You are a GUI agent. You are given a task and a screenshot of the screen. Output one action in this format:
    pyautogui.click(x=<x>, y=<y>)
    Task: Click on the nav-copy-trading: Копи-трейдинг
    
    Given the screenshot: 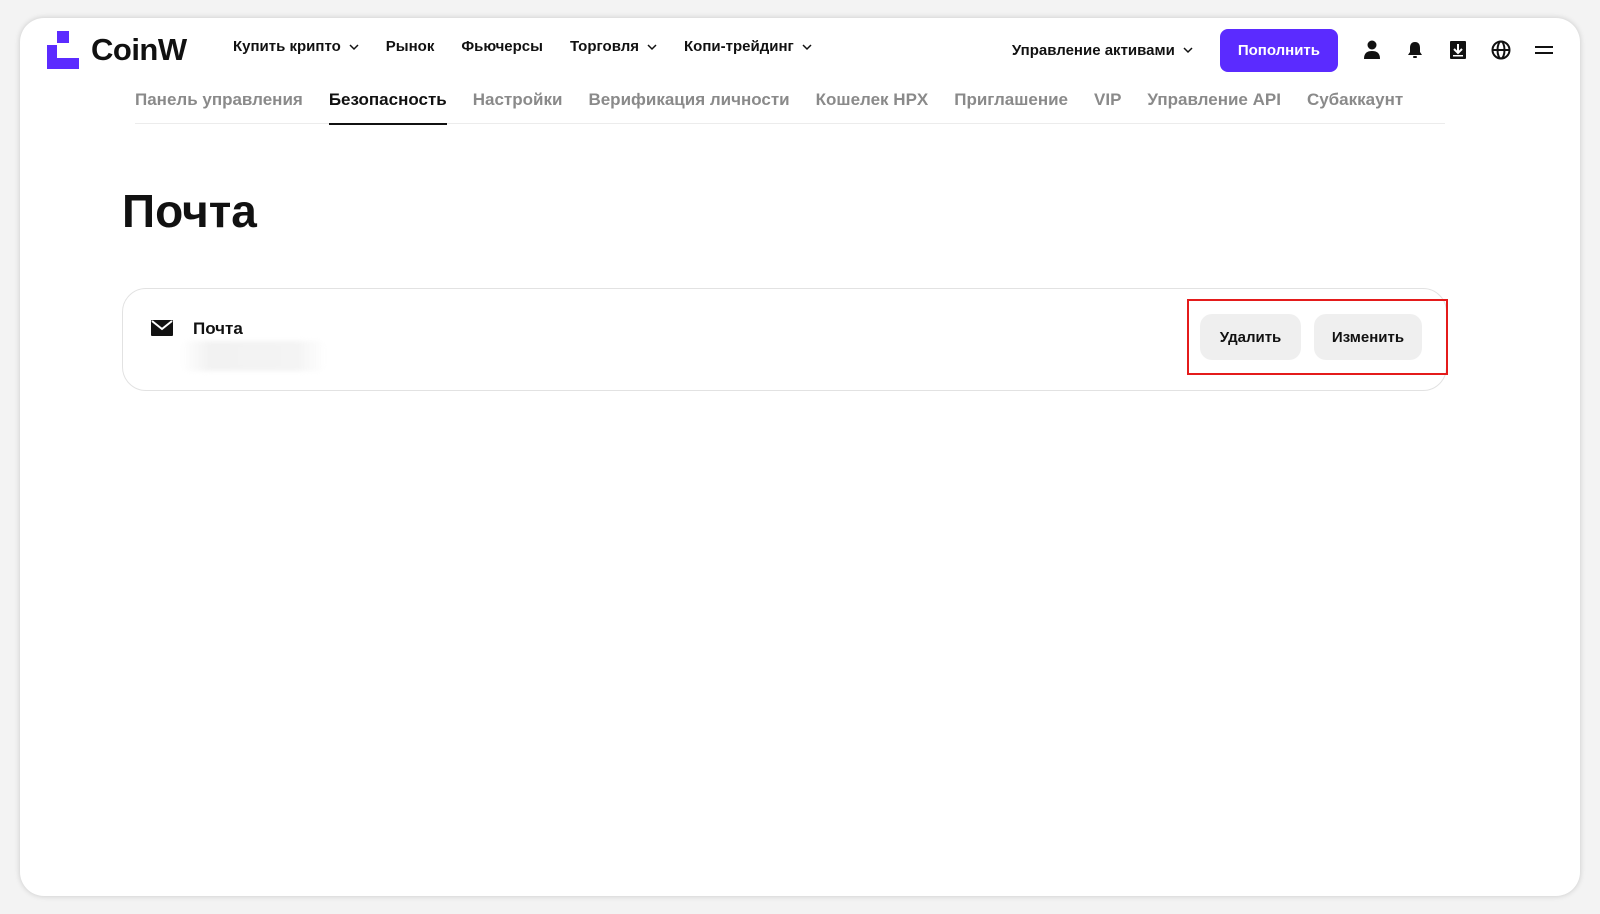 What is the action you would take?
    pyautogui.click(x=748, y=46)
    